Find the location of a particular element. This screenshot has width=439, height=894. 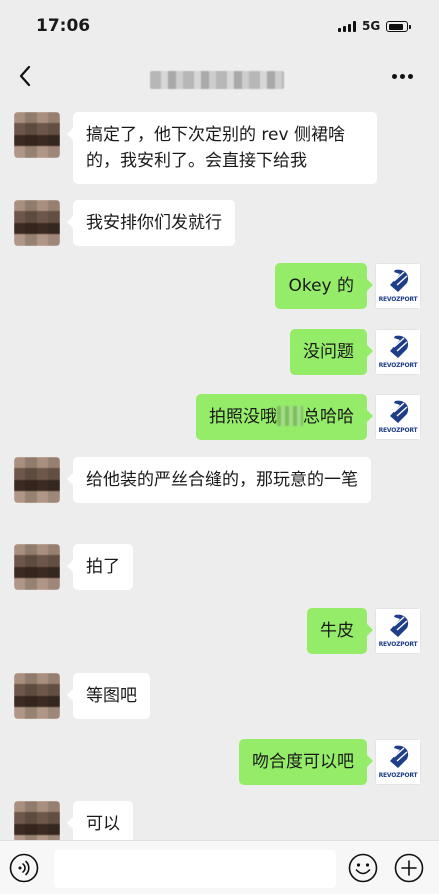

chat-title-redacted is located at coordinates (217, 80).